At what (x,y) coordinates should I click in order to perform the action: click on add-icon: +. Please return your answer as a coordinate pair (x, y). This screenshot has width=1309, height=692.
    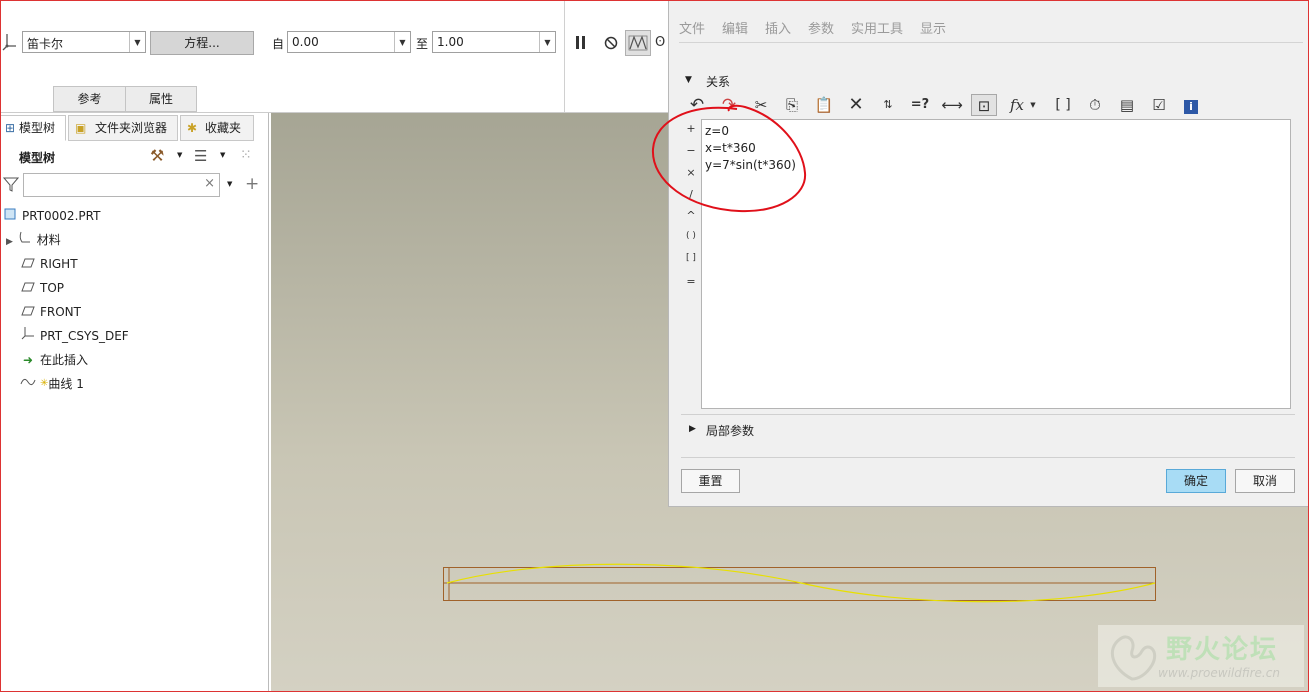
    Looking at the image, I should click on (252, 184).